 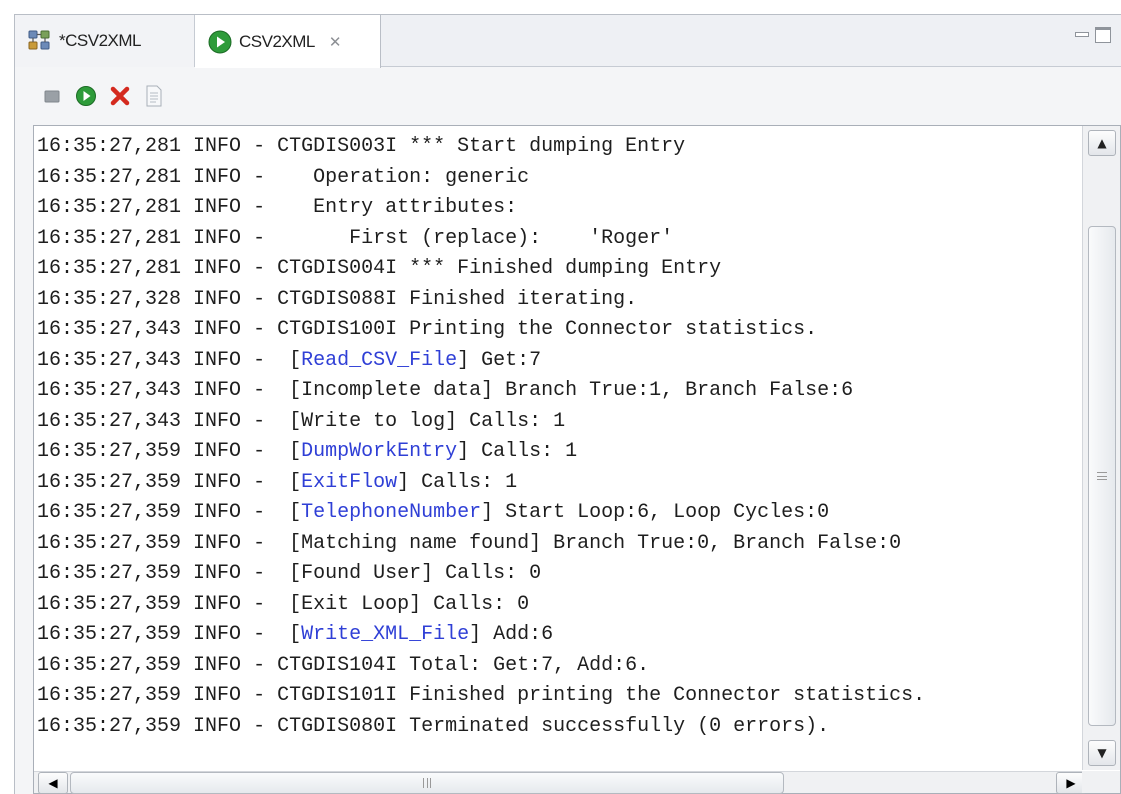 I want to click on log-message: - Operation: generic, so click(x=385, y=177).